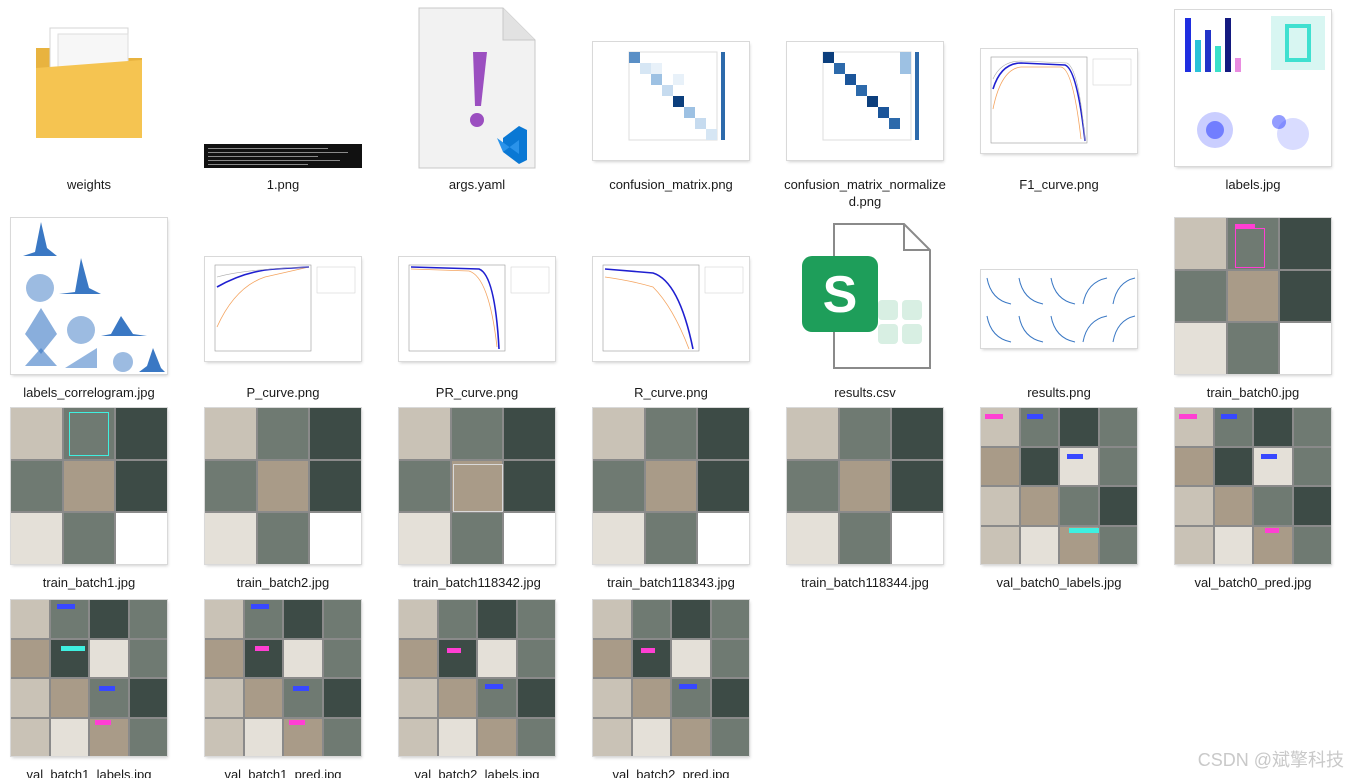  Describe the element at coordinates (89, 772) in the screenshot. I see `file-name: val_batch1_labels.jpg` at that location.